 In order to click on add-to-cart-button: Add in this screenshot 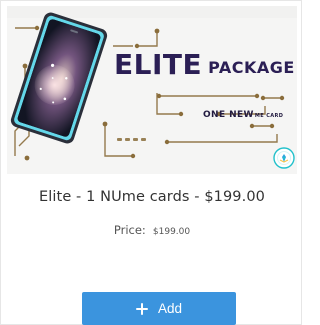, I will do `click(159, 308)`.